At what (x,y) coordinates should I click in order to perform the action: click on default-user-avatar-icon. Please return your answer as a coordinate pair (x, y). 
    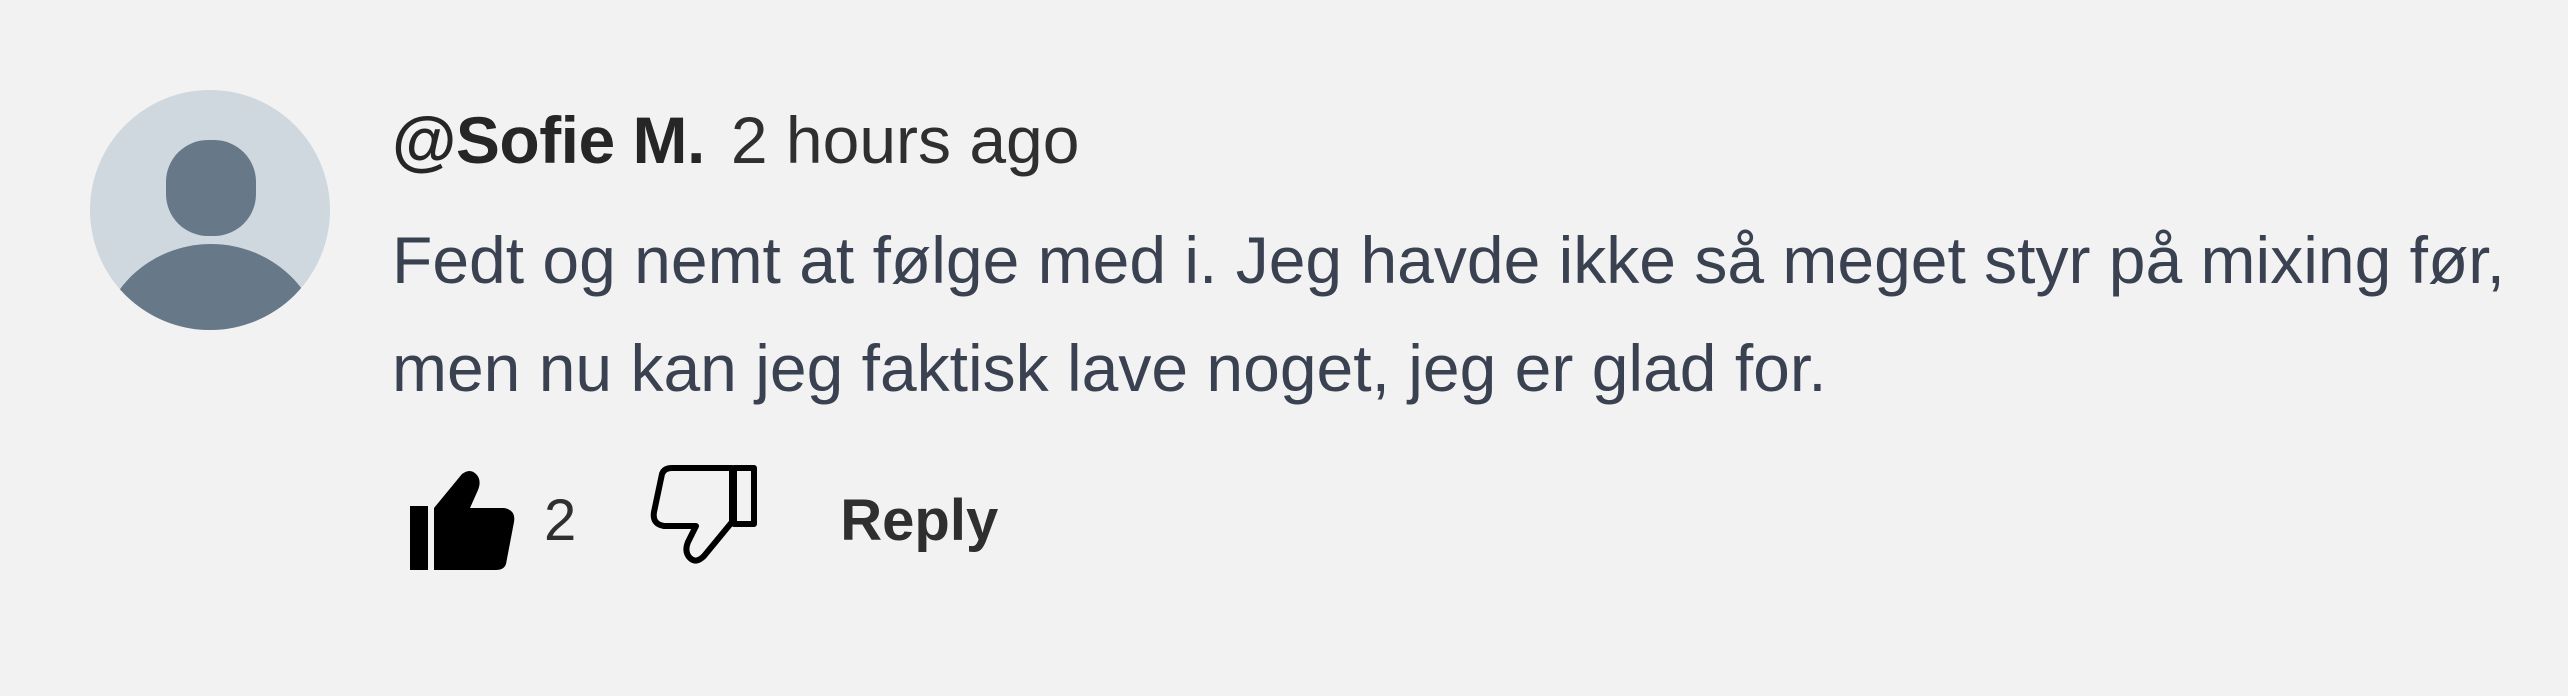
    Looking at the image, I should click on (211, 235).